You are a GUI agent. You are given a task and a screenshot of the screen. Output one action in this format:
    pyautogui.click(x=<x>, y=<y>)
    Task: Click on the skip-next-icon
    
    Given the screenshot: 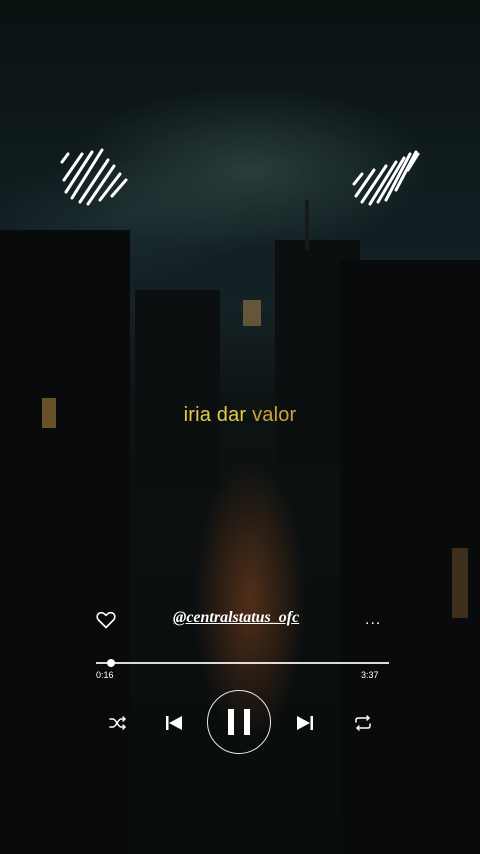 What is the action you would take?
    pyautogui.click(x=305, y=723)
    